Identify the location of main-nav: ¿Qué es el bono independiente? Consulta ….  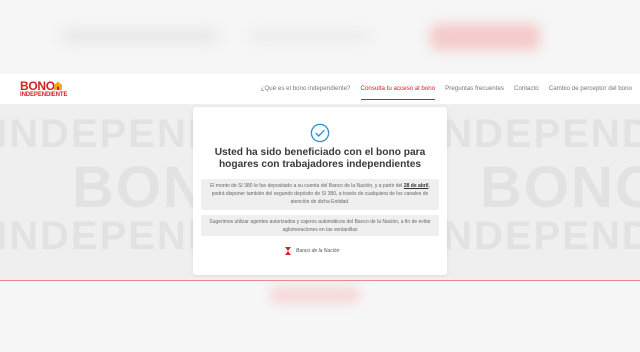
(441, 89).